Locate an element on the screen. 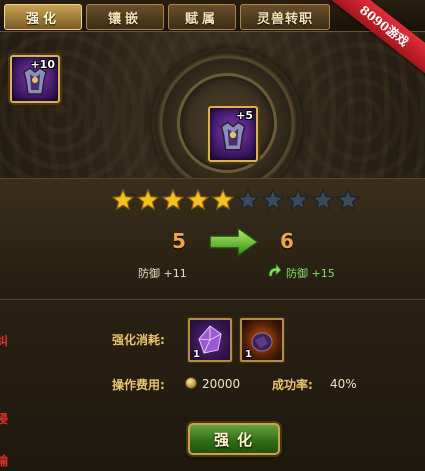 This screenshot has height=471, width=425. edge-char: 浸 is located at coordinates (4, 419).